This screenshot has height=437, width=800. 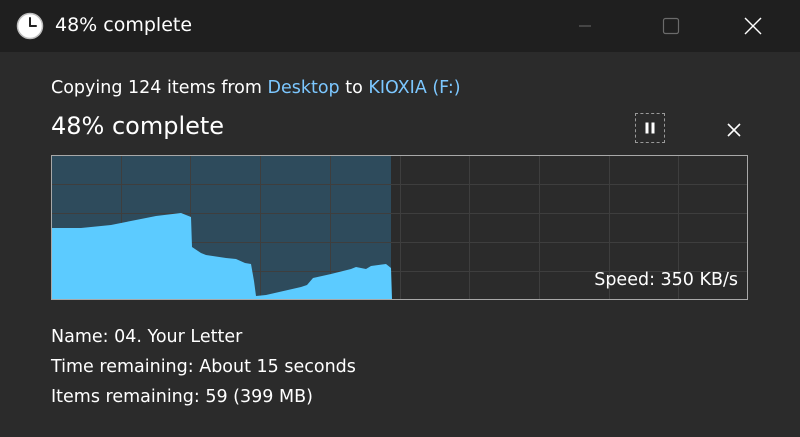 I want to click on detail-items: Items remaining: 59 (399 MB), so click(x=203, y=397).